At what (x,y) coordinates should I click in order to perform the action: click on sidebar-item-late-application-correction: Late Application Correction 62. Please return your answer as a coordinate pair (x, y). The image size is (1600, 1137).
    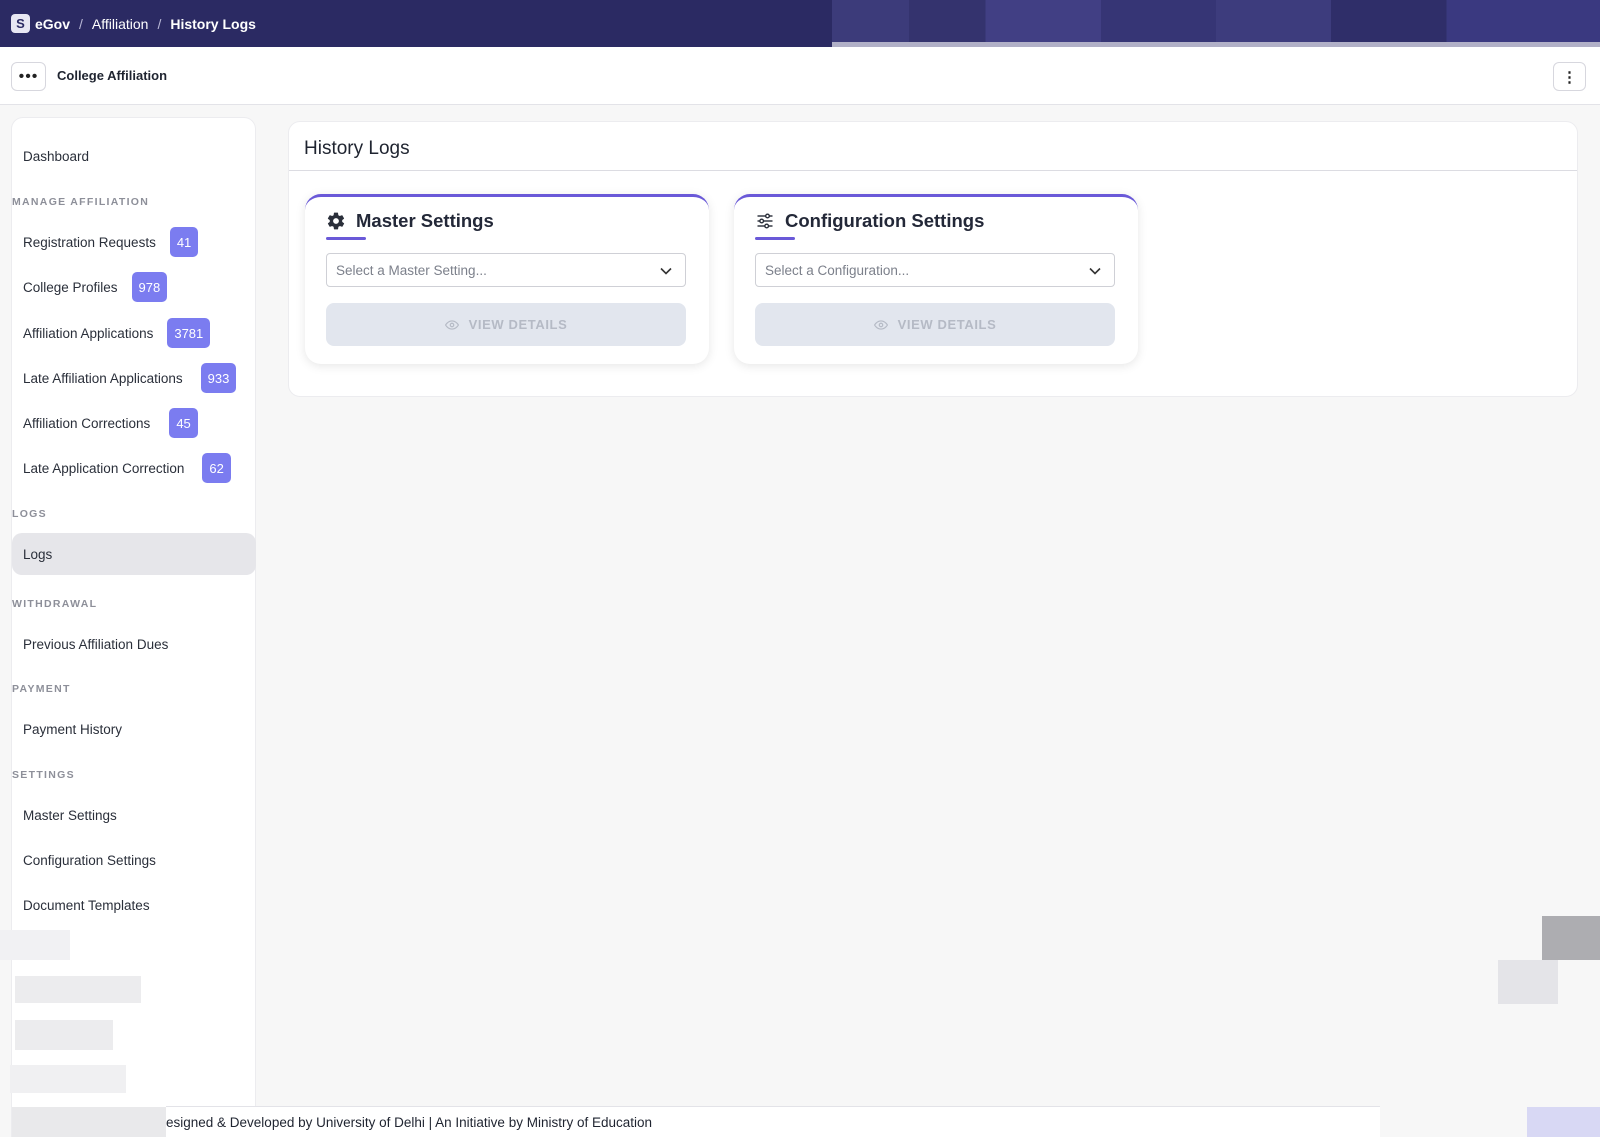
    Looking at the image, I should click on (134, 468).